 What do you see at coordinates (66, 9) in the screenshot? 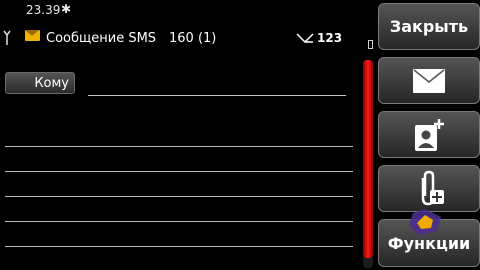
I see `bluetooth-icon: ✱` at bounding box center [66, 9].